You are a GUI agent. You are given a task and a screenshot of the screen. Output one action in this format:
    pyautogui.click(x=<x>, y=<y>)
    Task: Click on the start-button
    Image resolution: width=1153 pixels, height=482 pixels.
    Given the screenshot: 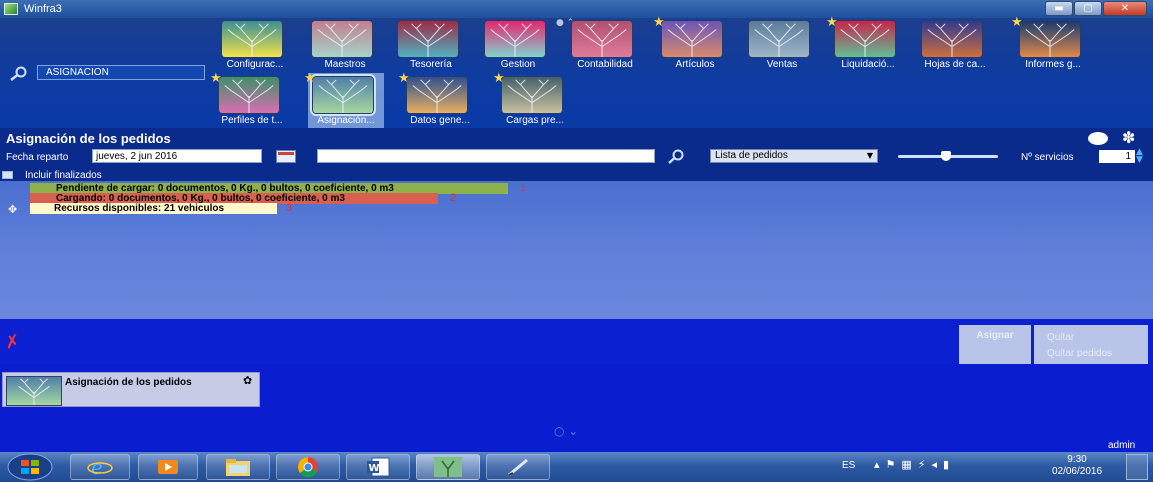 What is the action you would take?
    pyautogui.click(x=30, y=467)
    